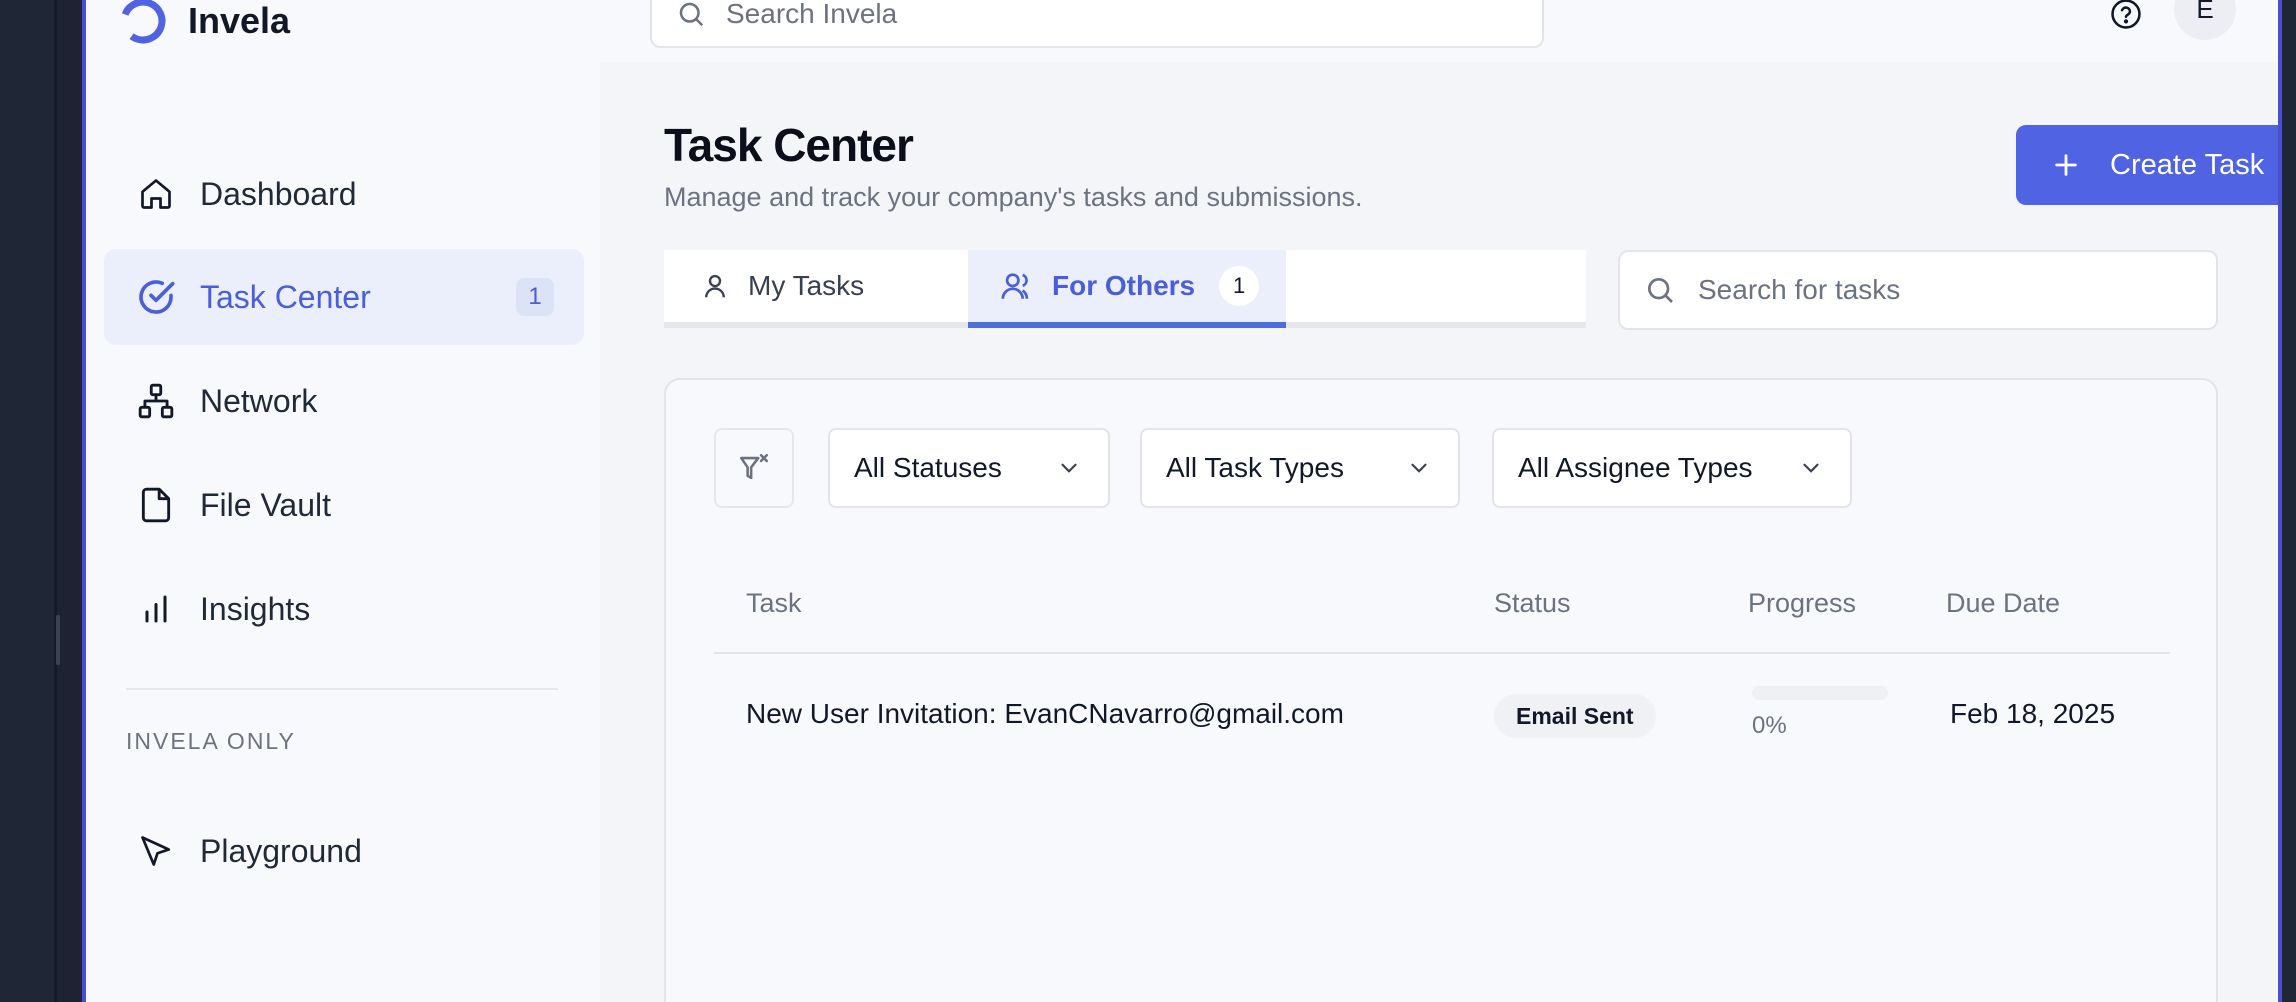 This screenshot has width=2296, height=1002. Describe the element at coordinates (278, 193) in the screenshot. I see `sidebar-item-label: Dashboard` at that location.